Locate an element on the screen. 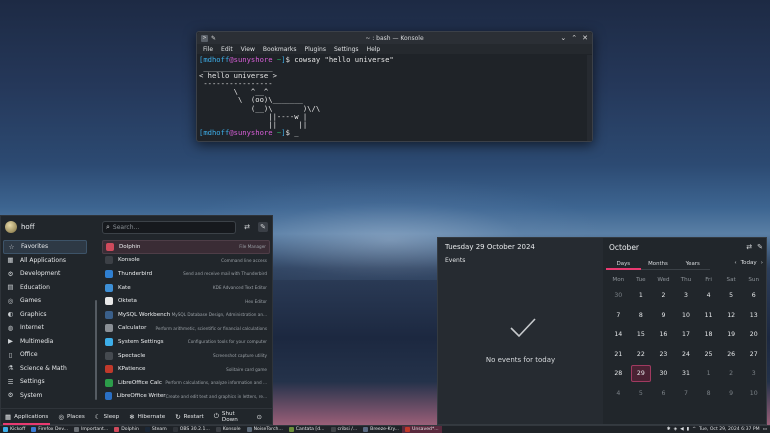 The image size is (770, 433). category-multimedia: ▶ Multimedia is located at coordinates (45, 342).